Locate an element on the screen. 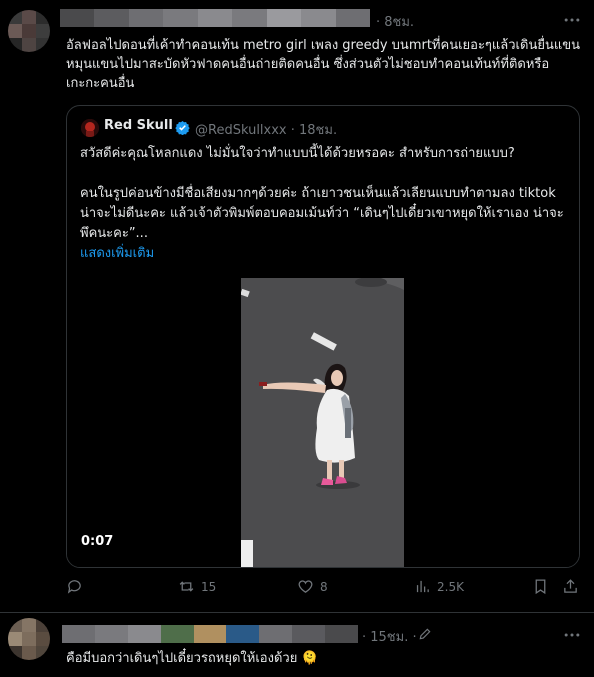 This screenshot has height=677, width=594. video-duration: 0:07 is located at coordinates (97, 541).